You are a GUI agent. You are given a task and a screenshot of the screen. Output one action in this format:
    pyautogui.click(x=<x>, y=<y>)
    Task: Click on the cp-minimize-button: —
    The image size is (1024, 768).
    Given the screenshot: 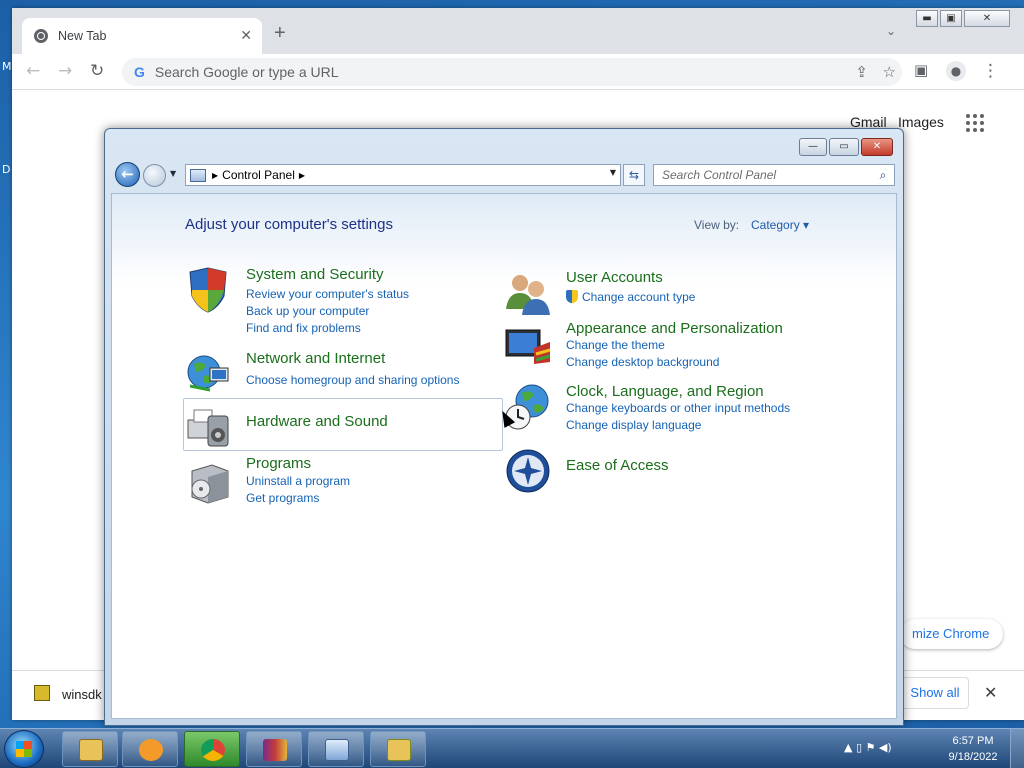 What is the action you would take?
    pyautogui.click(x=813, y=147)
    